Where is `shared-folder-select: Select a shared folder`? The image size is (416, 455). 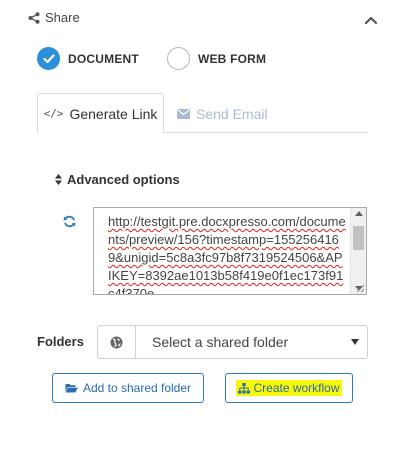 shared-folder-select: Select a shared folder is located at coordinates (232, 342).